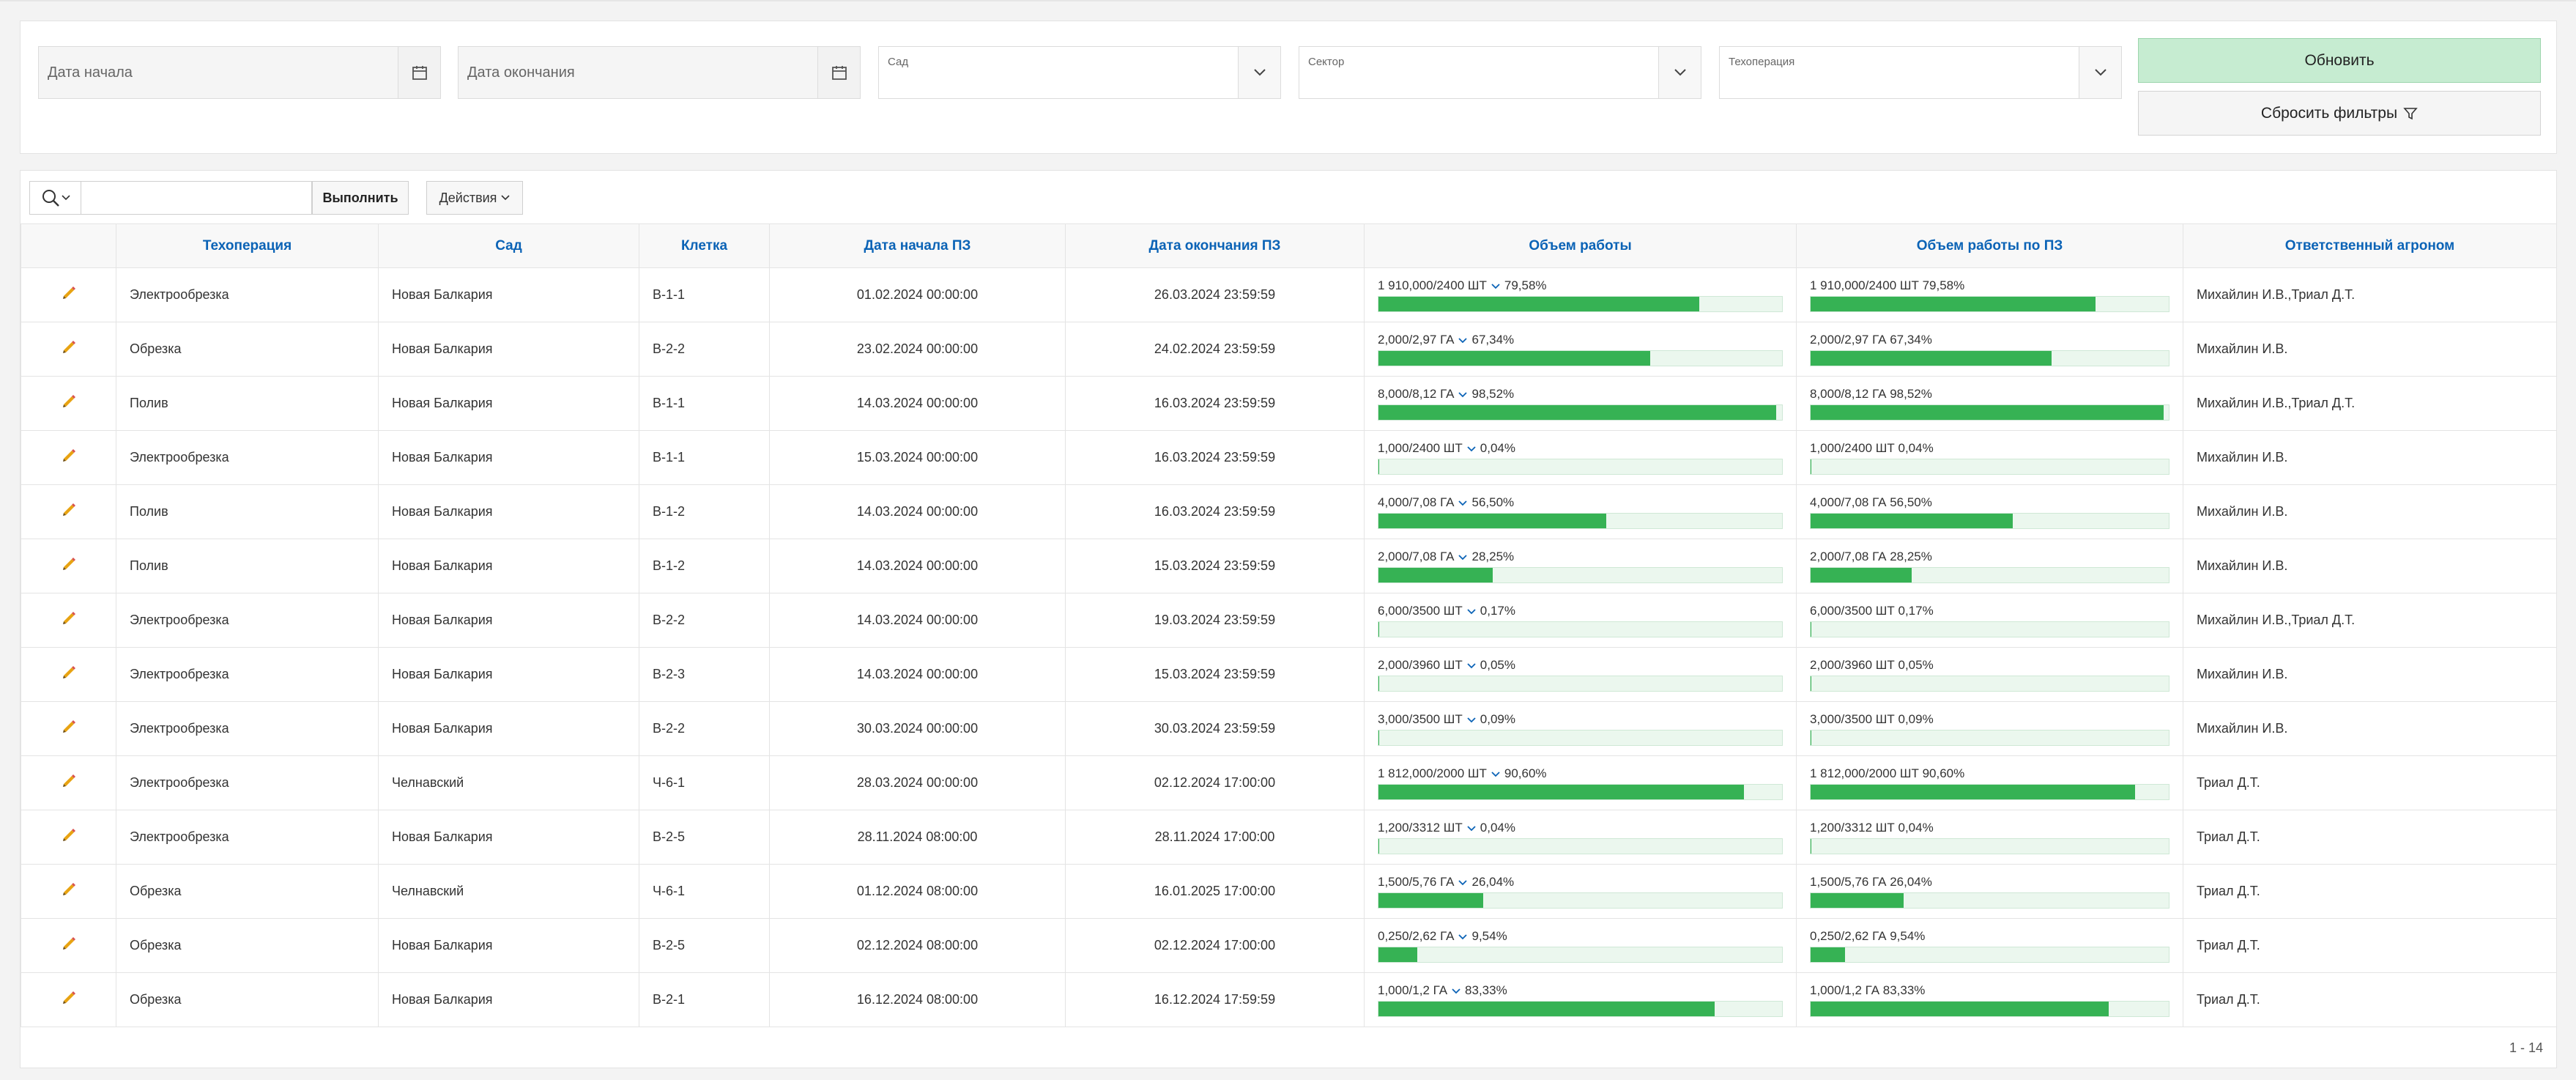 The image size is (2576, 1080). What do you see at coordinates (2339, 60) in the screenshot?
I see `refresh-button: Обновить` at bounding box center [2339, 60].